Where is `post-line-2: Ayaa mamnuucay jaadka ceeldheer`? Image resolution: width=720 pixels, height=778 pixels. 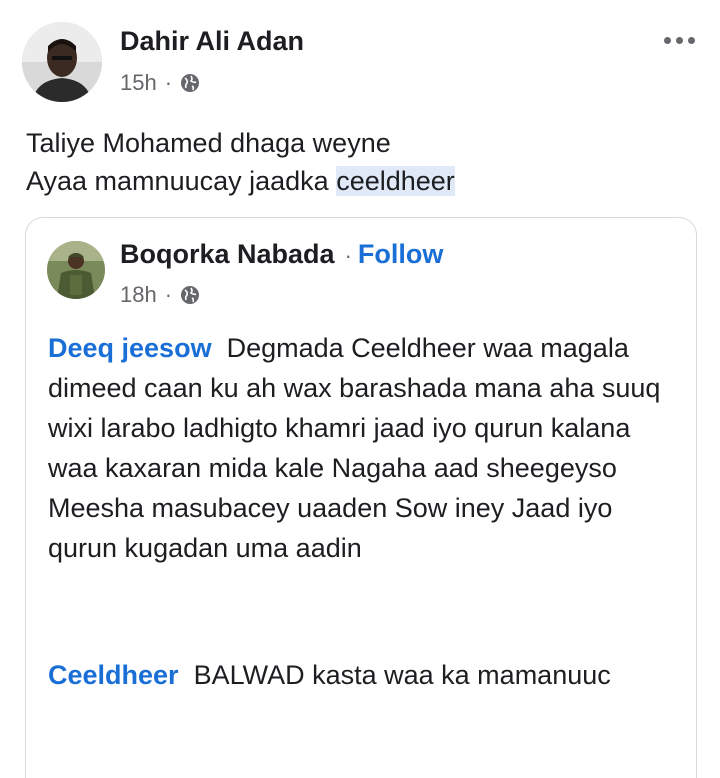
post-line-2: Ayaa mamnuucay jaadka ceeldheer is located at coordinates (361, 181).